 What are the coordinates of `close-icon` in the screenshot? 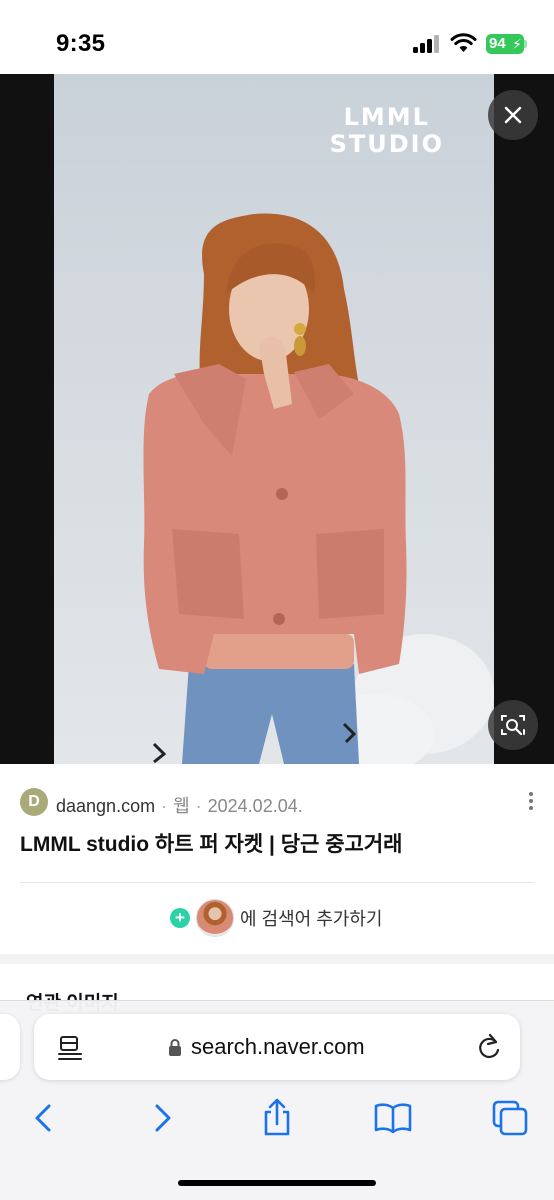 It's located at (513, 115).